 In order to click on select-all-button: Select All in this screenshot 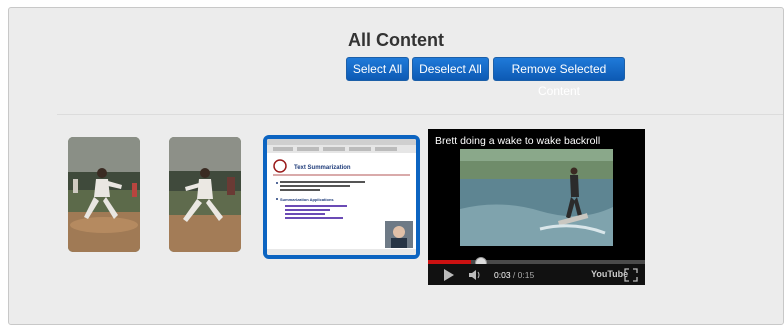, I will do `click(377, 69)`.